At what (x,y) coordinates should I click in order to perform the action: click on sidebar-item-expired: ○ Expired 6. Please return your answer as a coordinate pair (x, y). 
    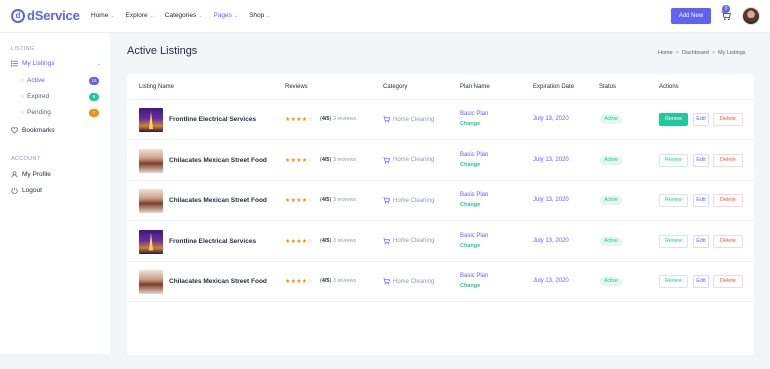
    Looking at the image, I should click on (61, 96).